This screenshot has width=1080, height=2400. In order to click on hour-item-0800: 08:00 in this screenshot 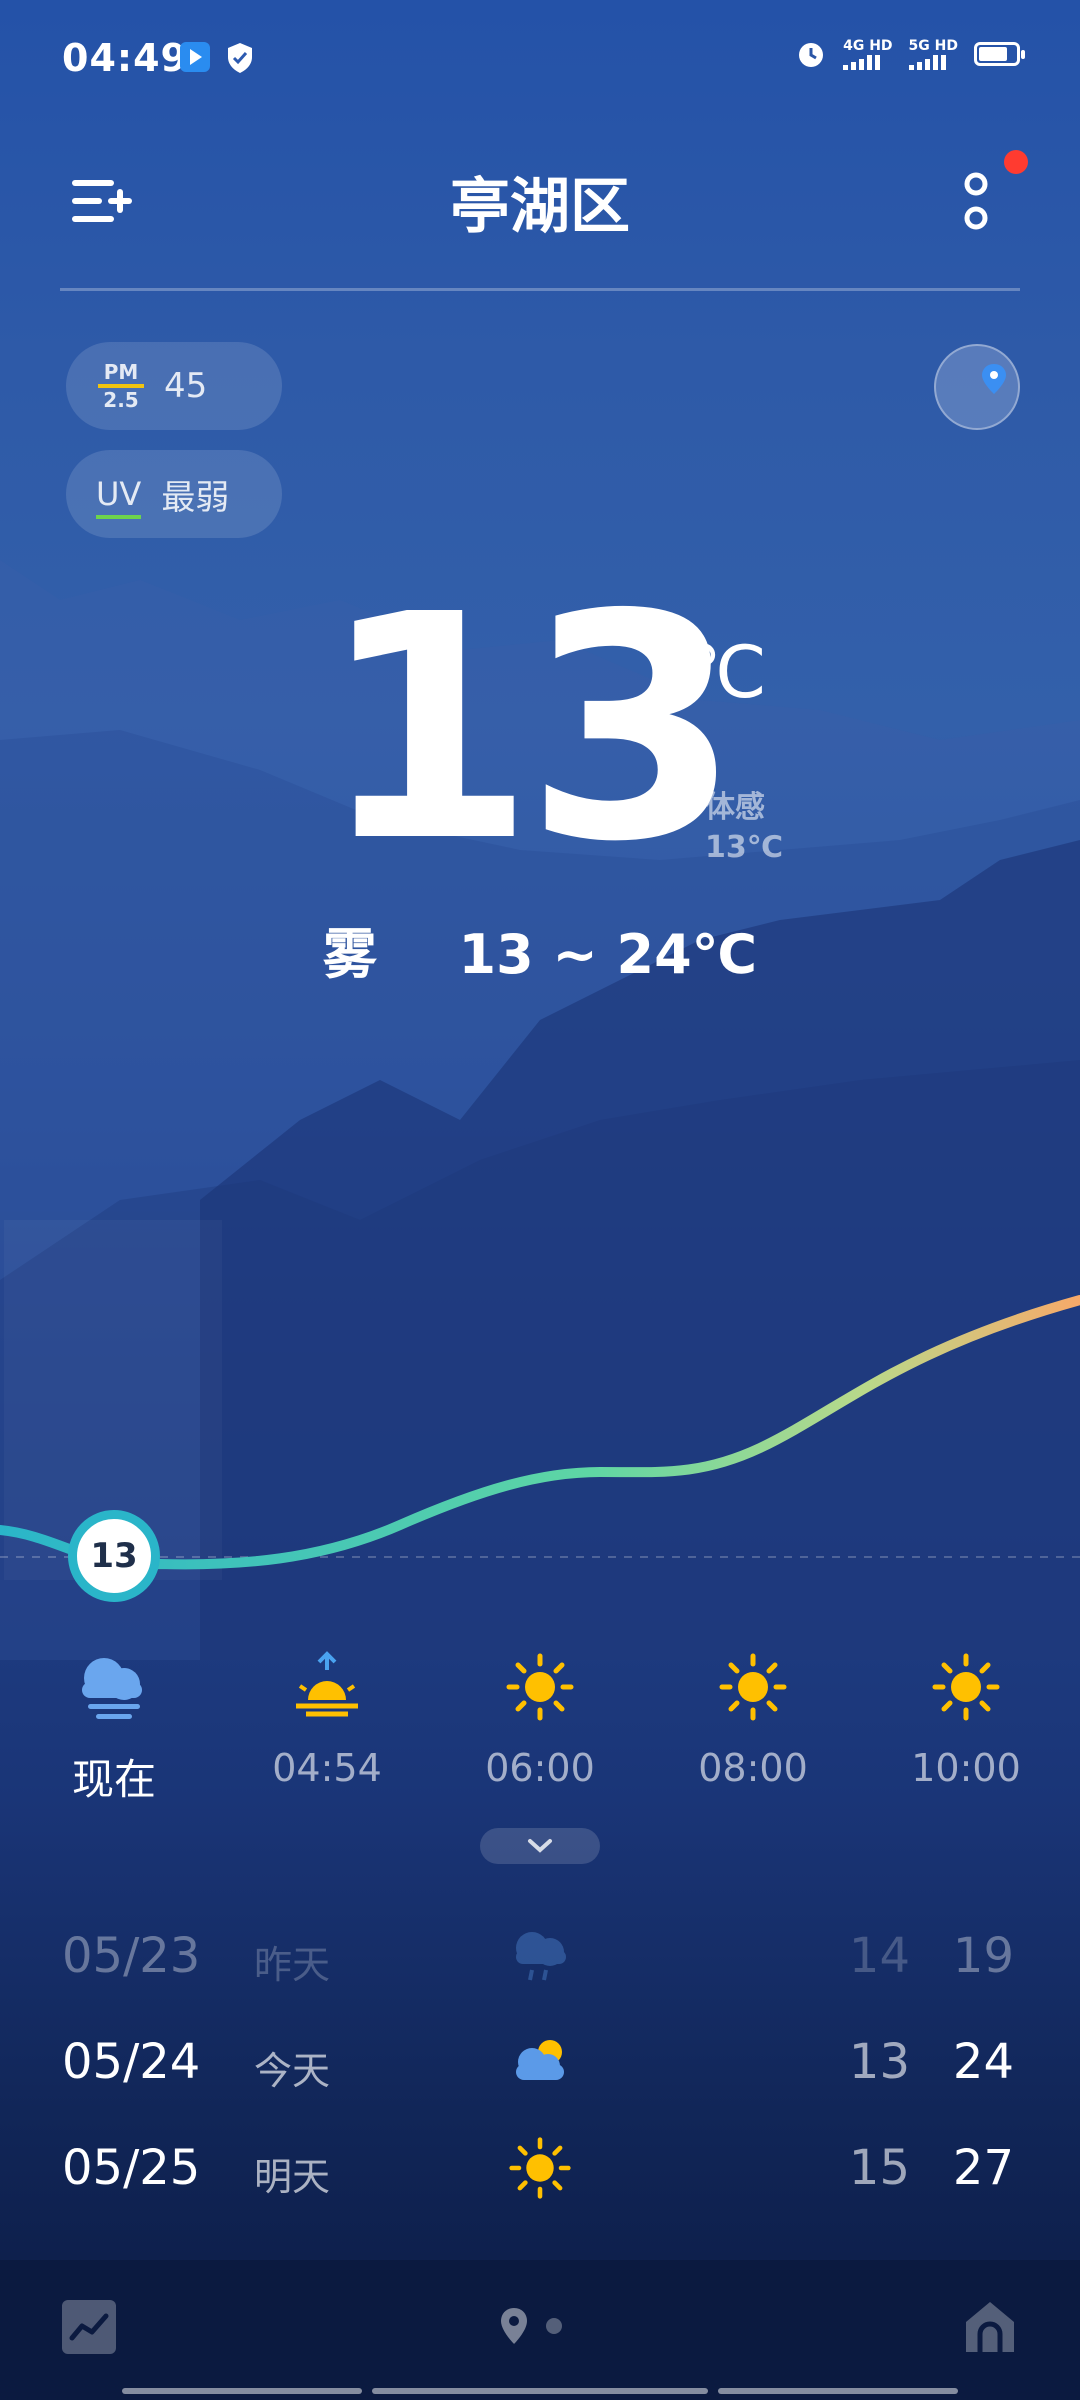, I will do `click(753, 1720)`.